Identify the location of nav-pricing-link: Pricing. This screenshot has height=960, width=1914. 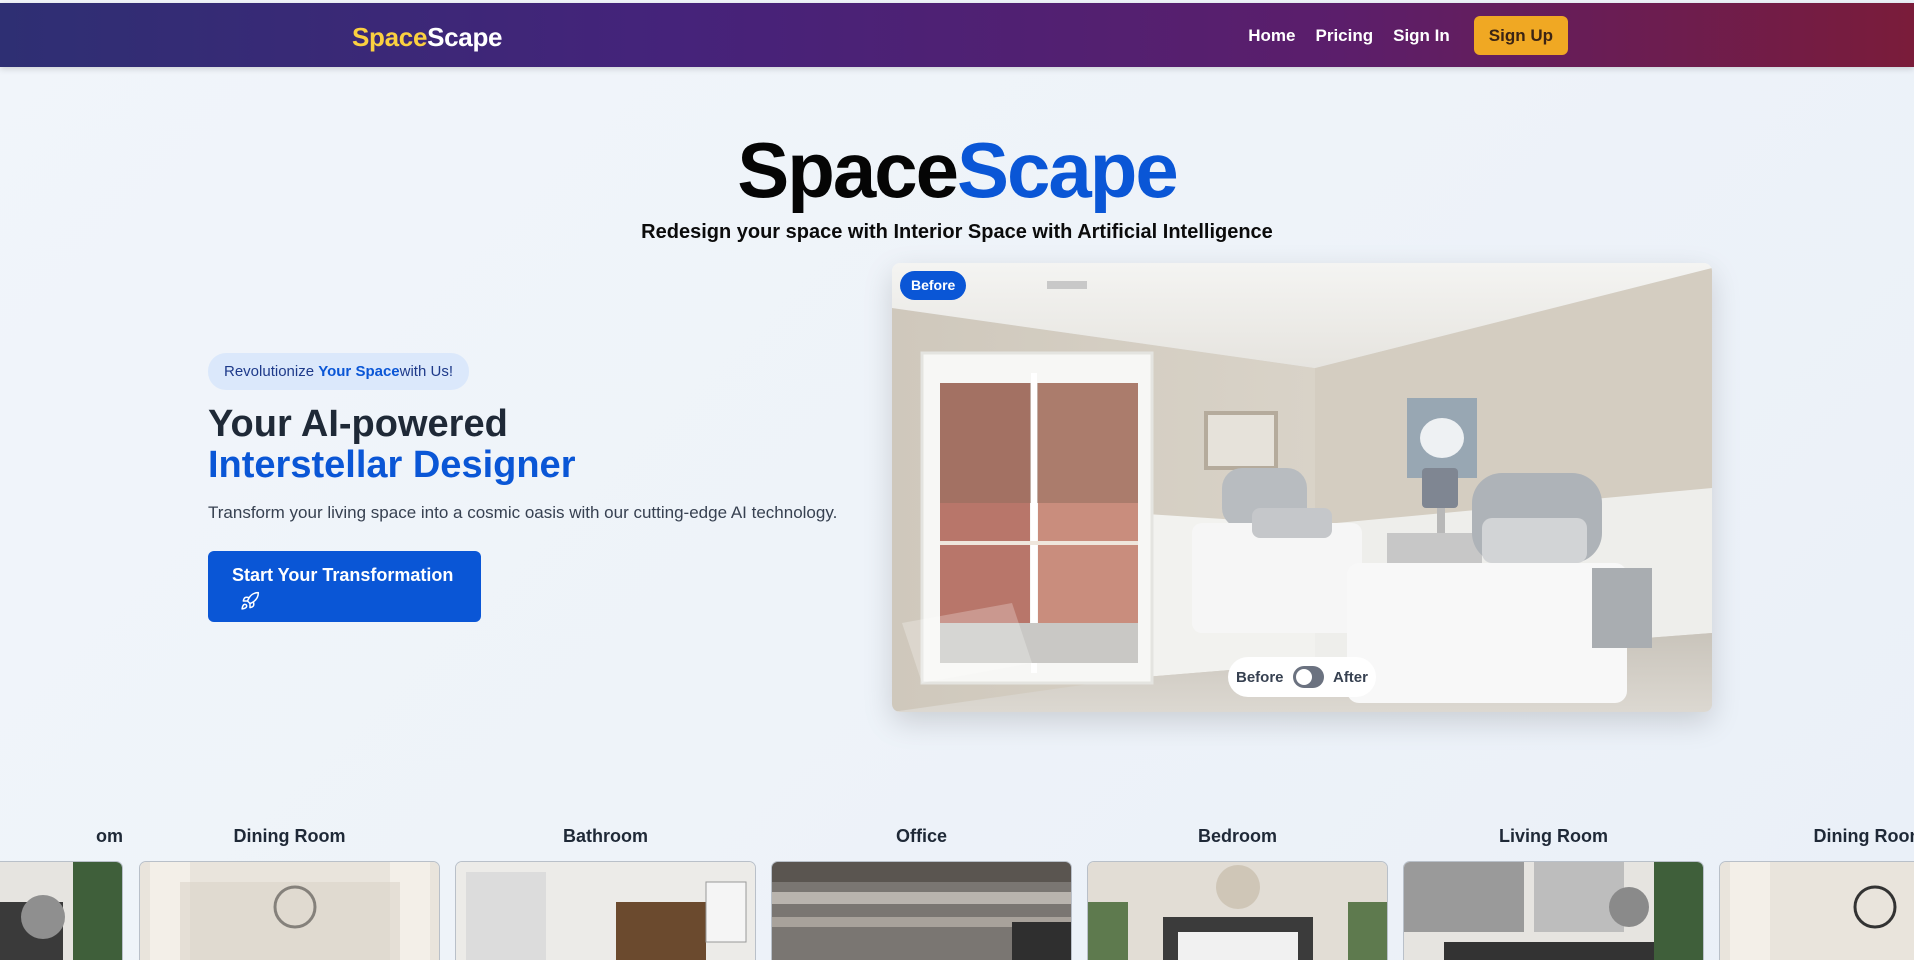
(1344, 36).